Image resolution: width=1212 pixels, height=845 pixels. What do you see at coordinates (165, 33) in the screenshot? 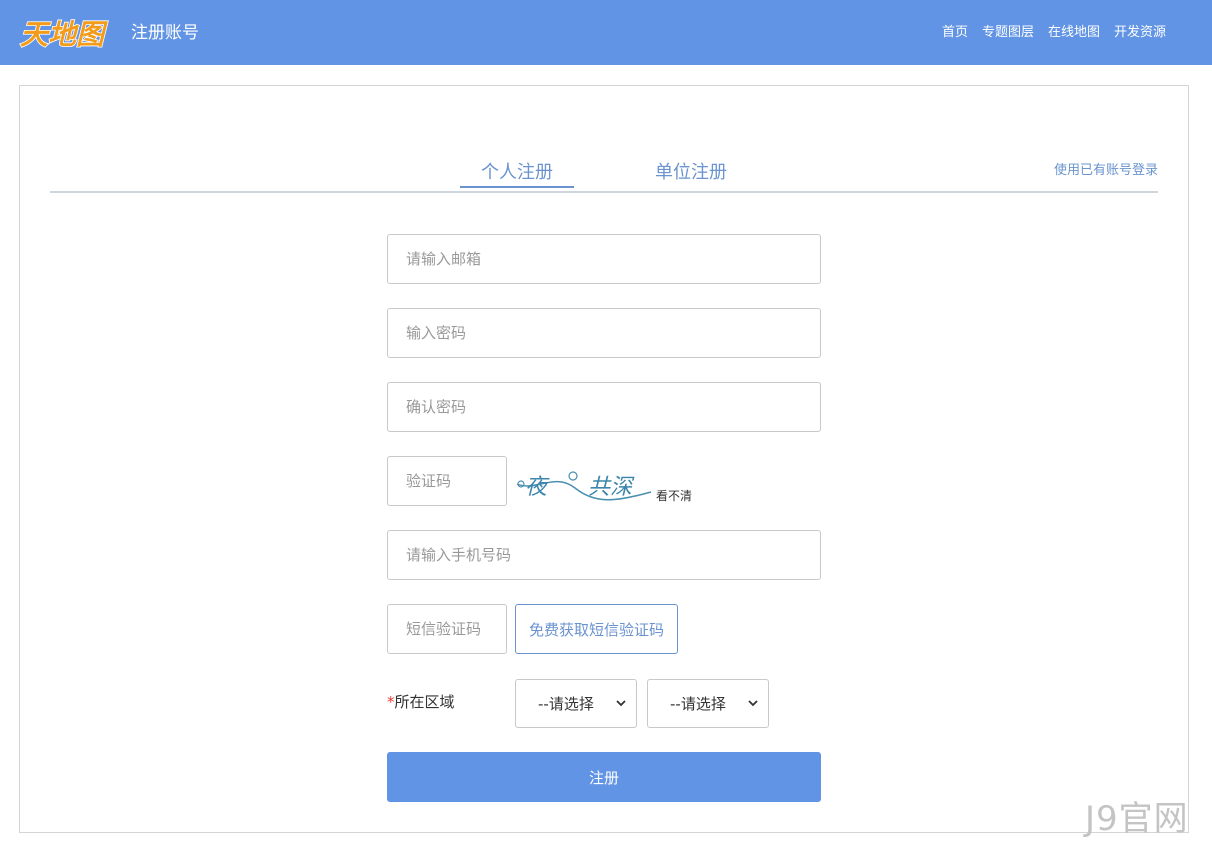
I see `page-title: 注册账号` at bounding box center [165, 33].